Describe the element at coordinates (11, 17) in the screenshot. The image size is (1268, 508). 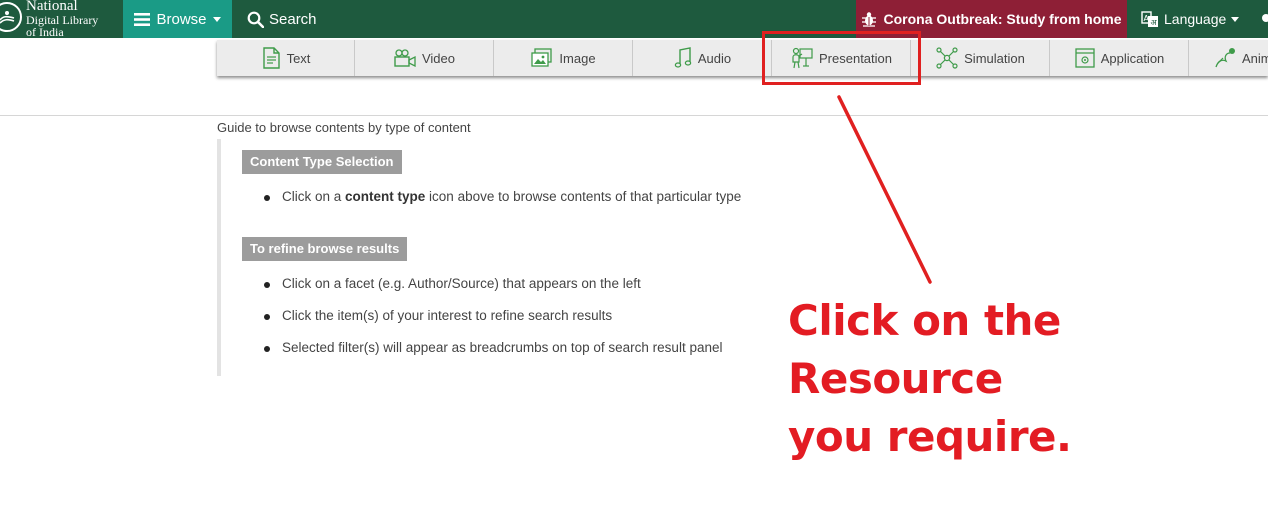
I see `ndli-emblem-icon` at that location.